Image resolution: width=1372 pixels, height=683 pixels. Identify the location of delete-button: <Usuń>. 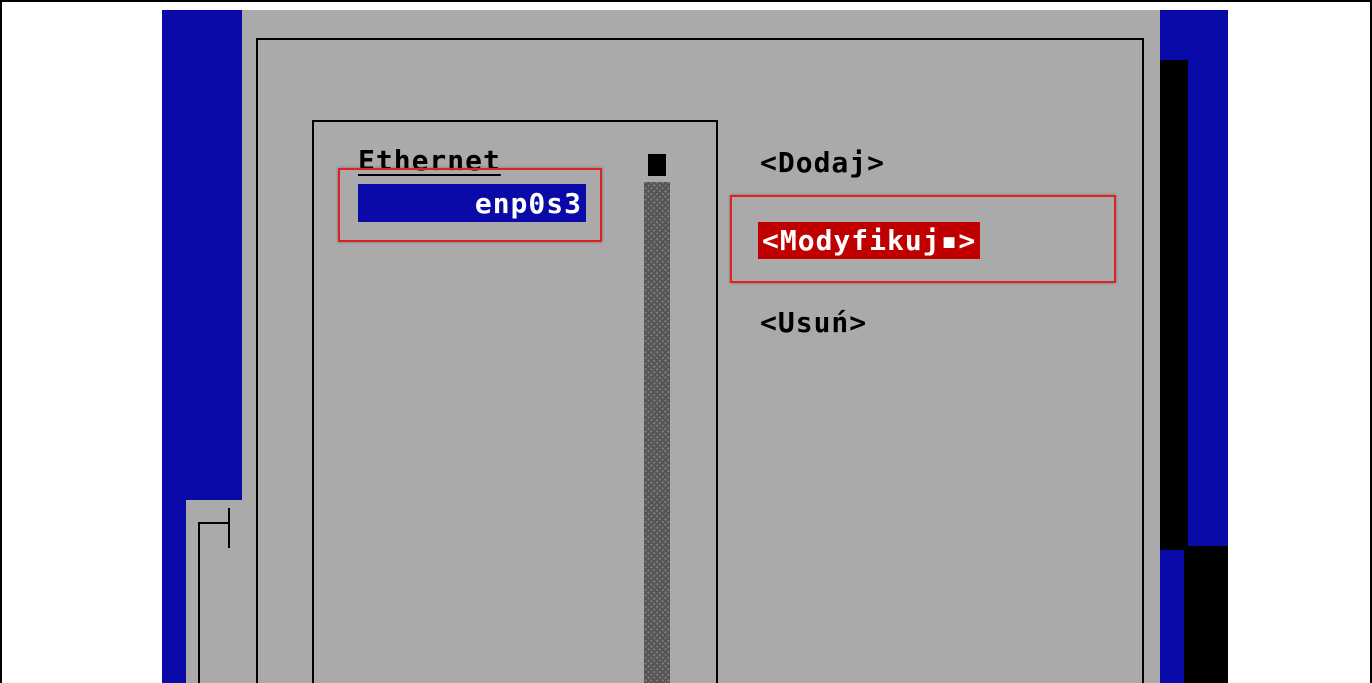
(813, 322).